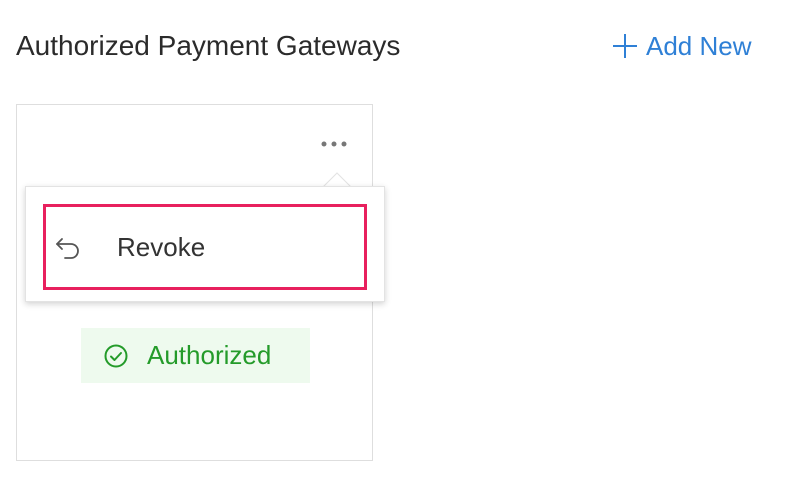  I want to click on revoke-label: Revoke, so click(161, 246).